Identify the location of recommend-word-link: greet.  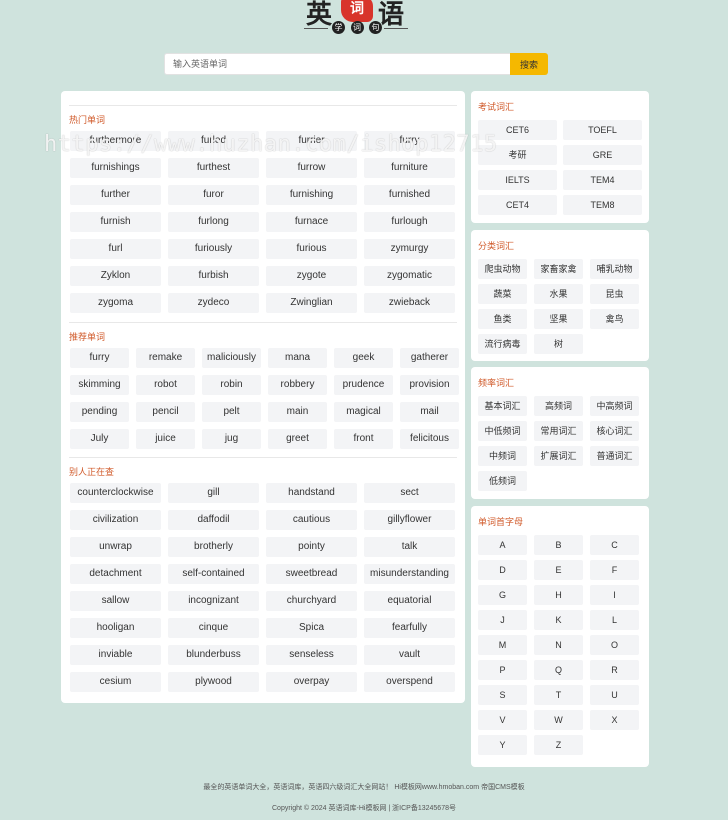
(297, 439).